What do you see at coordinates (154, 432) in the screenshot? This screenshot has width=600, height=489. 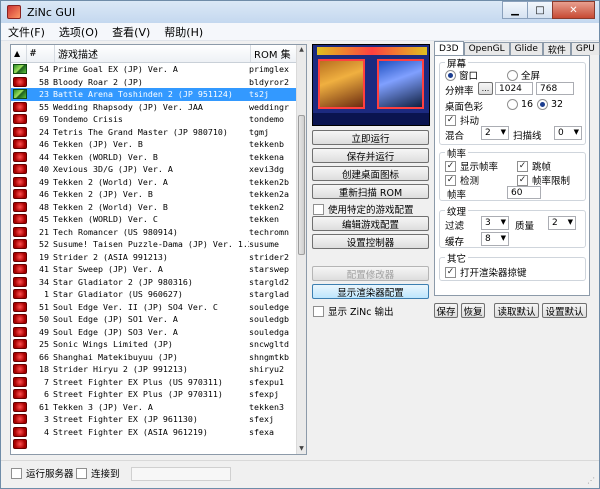 I see `game-row: 4 Street Fighter EX (ASIA 961219) sfexa` at bounding box center [154, 432].